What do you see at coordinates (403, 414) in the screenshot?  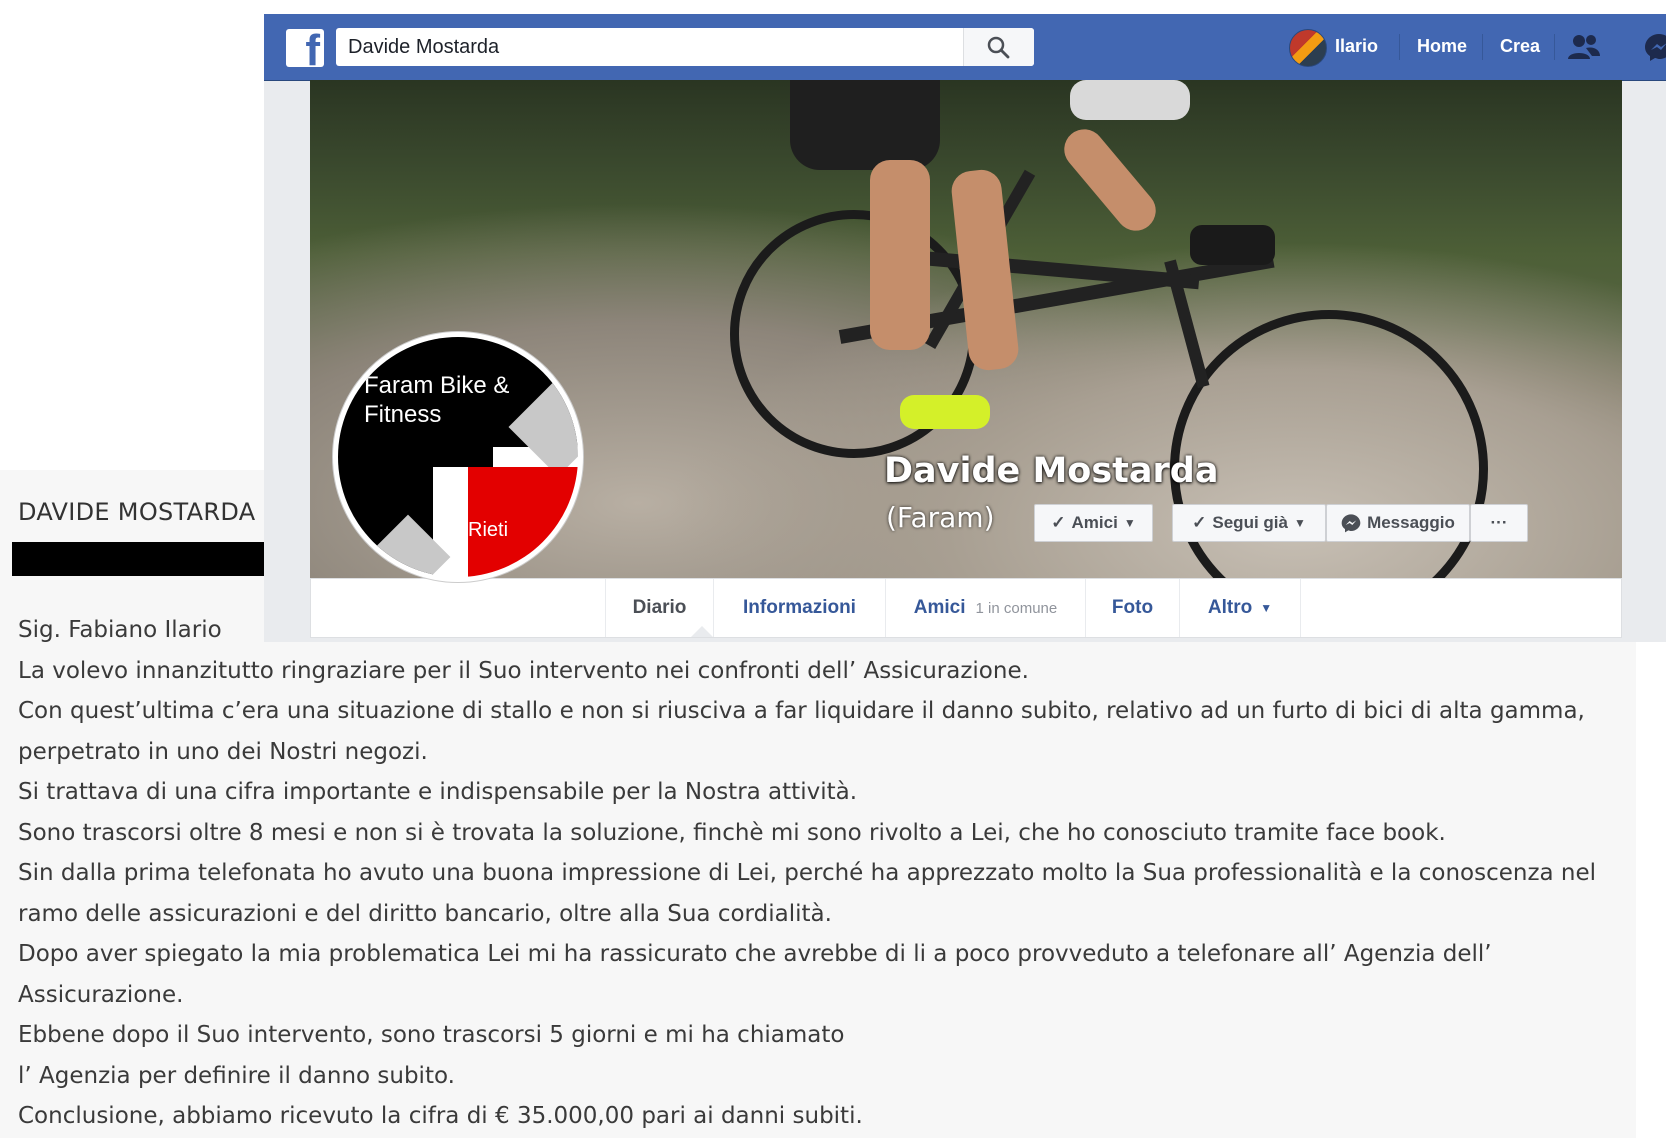 I see `avatar-text-line: Fitness` at bounding box center [403, 414].